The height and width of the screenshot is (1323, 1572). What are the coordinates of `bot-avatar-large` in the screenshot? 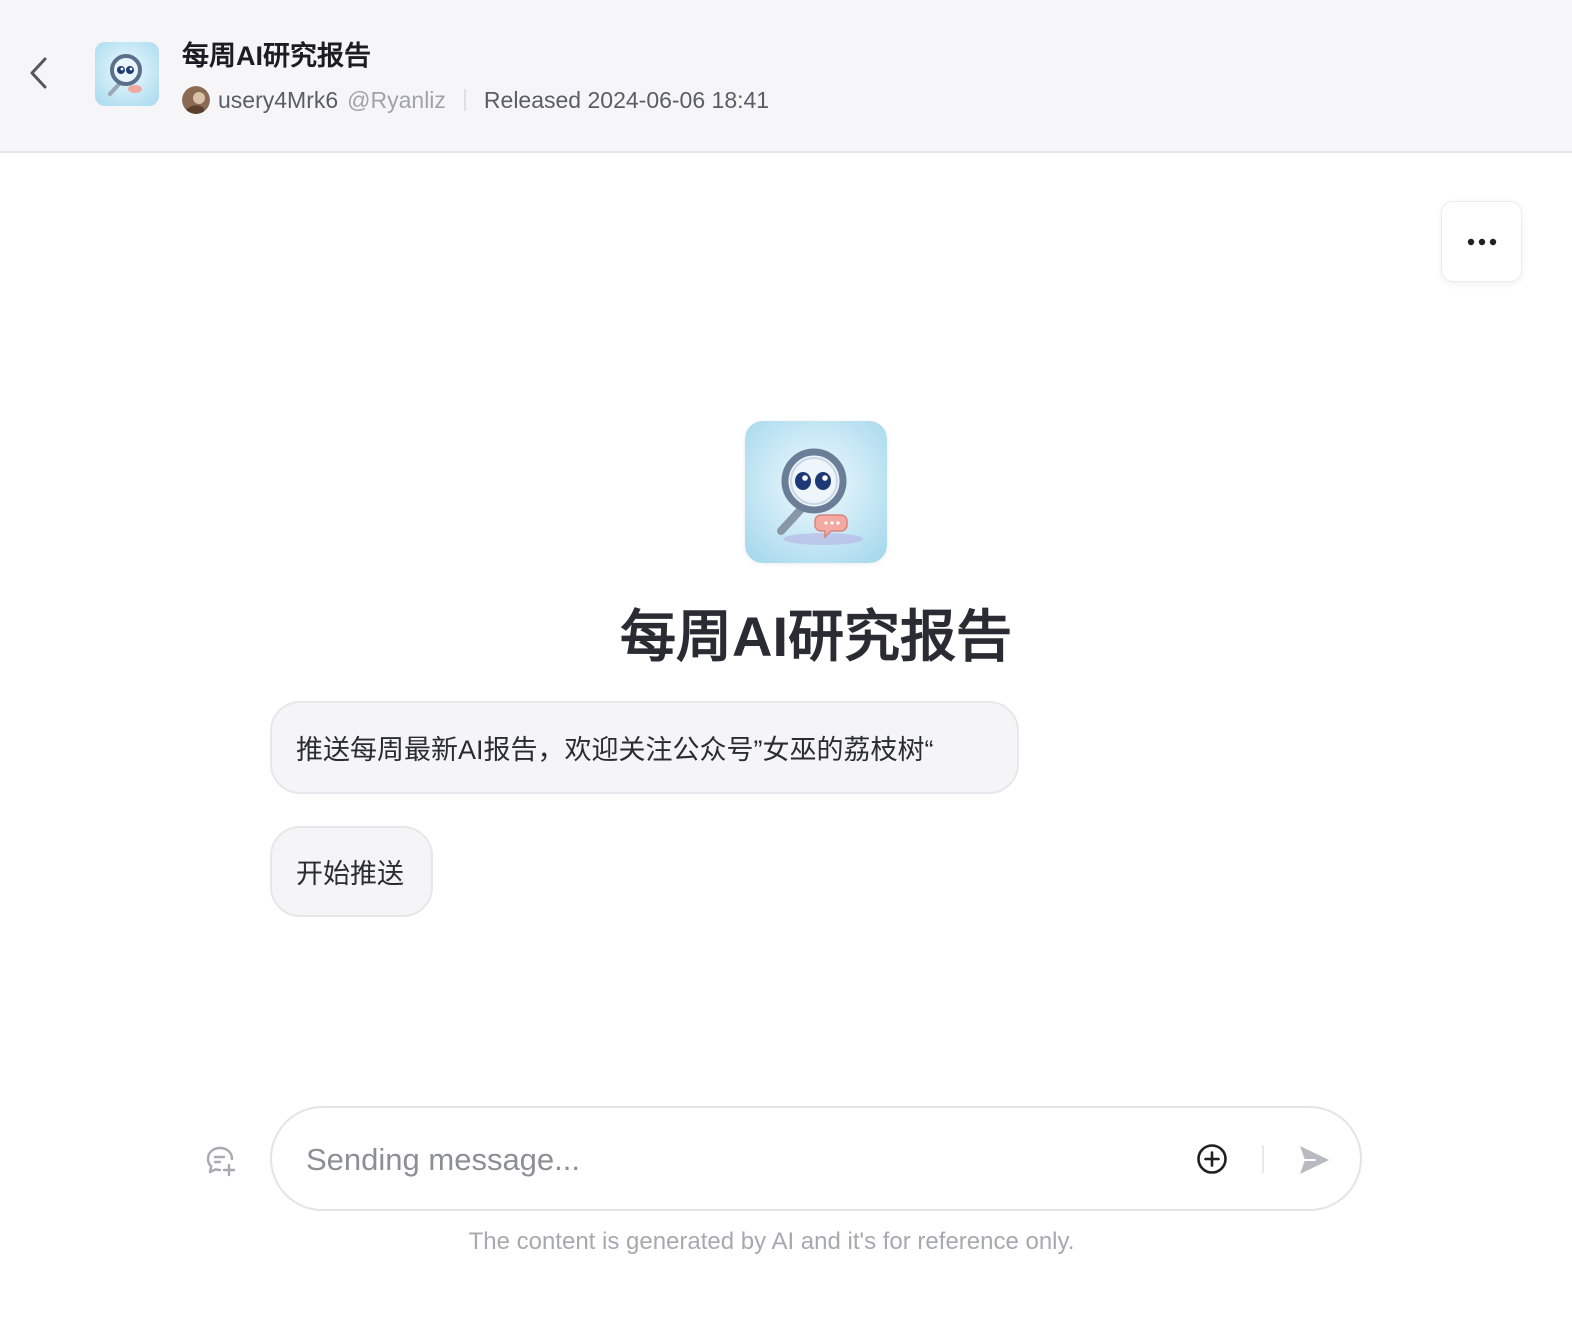 It's located at (816, 492).